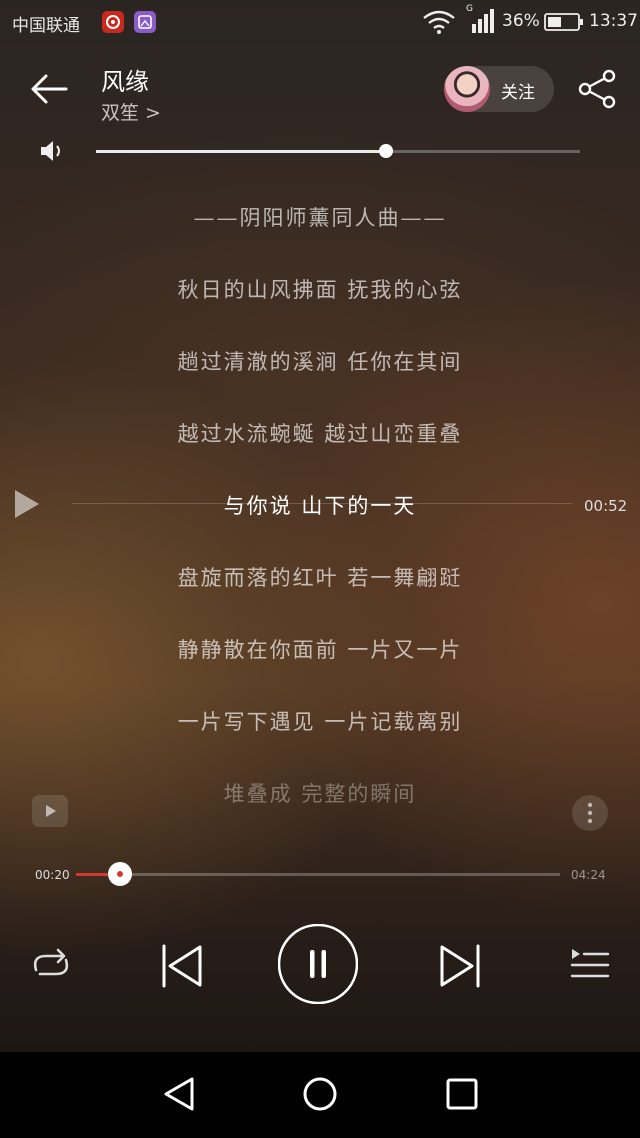  I want to click on previous-track-button, so click(182, 968).